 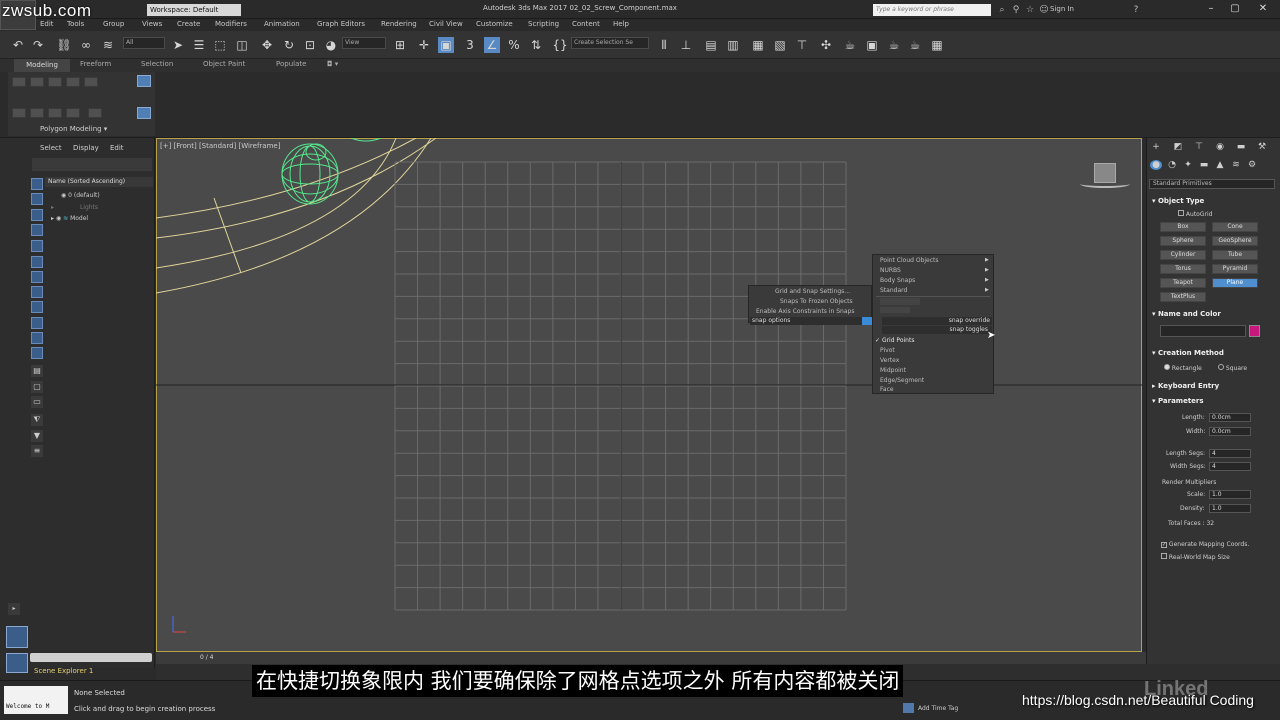 What do you see at coordinates (1230, 453) in the screenshot?
I see `length-segs-spinner: 4` at bounding box center [1230, 453].